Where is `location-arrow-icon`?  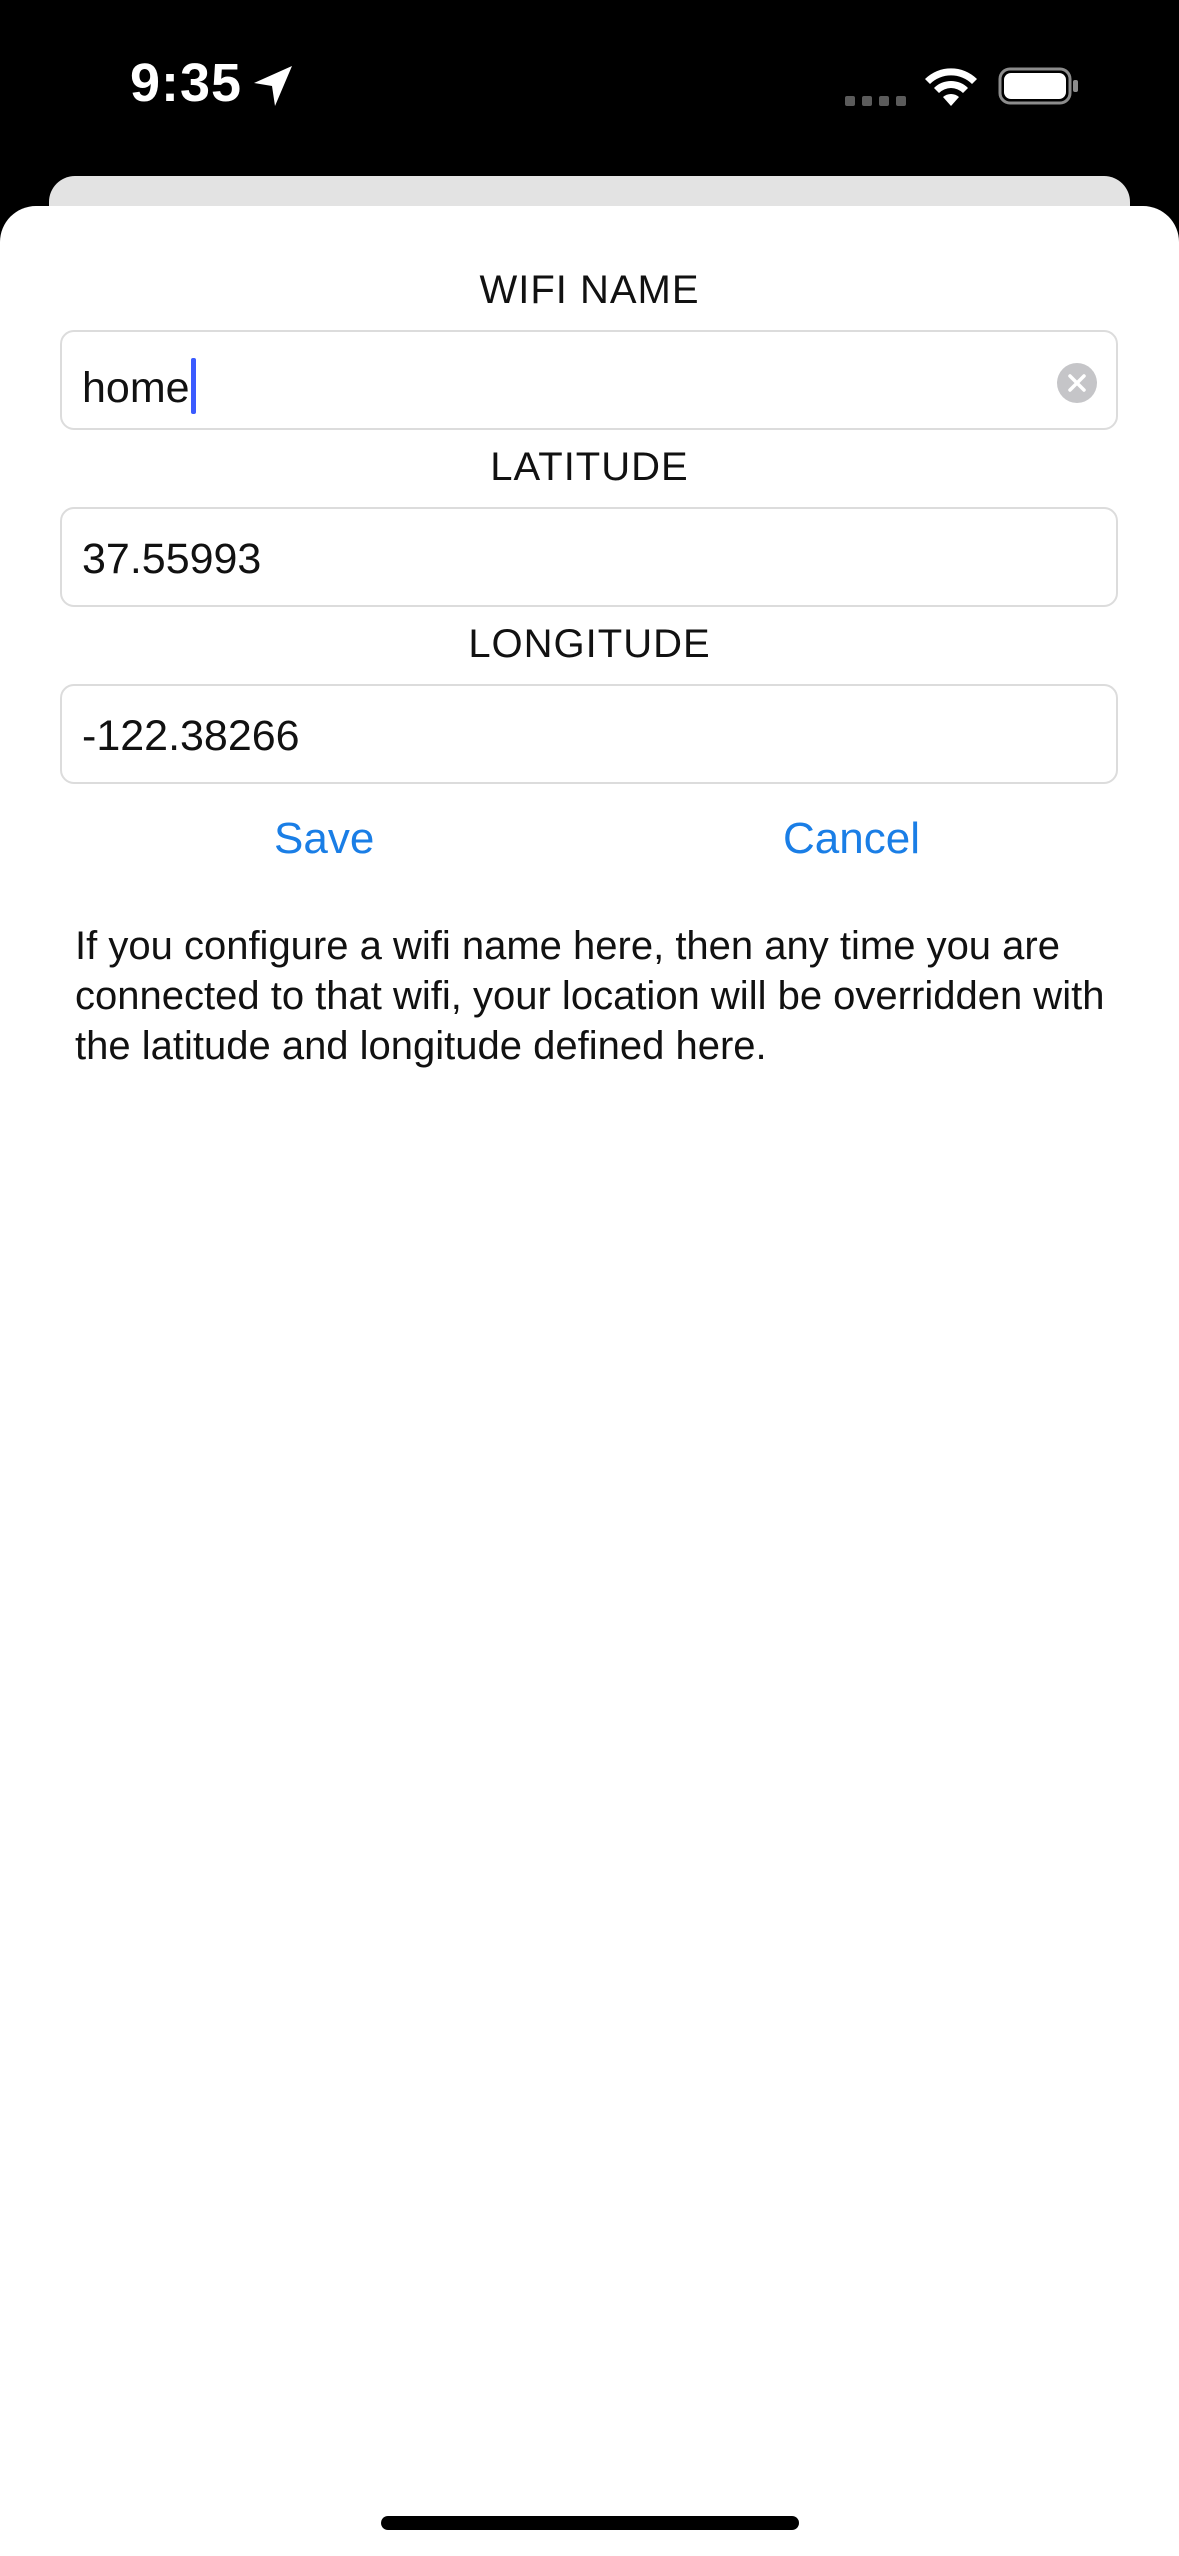
location-arrow-icon is located at coordinates (273, 86).